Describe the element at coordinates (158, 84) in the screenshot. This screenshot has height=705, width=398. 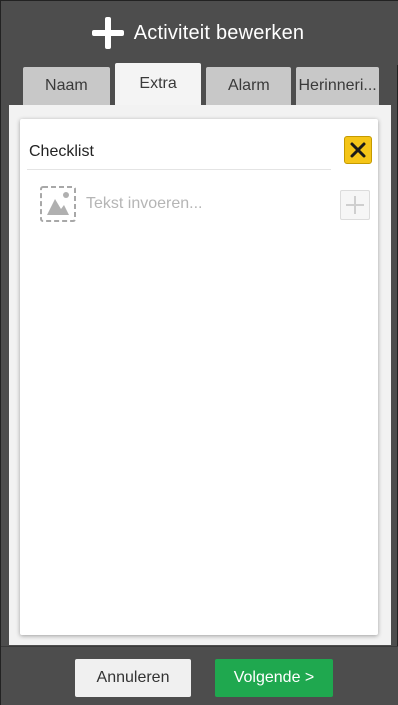
I see `tab-extra: Extra` at that location.